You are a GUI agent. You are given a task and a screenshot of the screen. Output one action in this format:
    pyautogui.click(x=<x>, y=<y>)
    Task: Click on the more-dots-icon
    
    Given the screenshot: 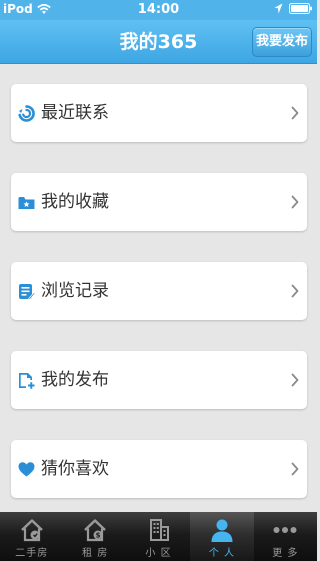 What is the action you would take?
    pyautogui.click(x=285, y=530)
    